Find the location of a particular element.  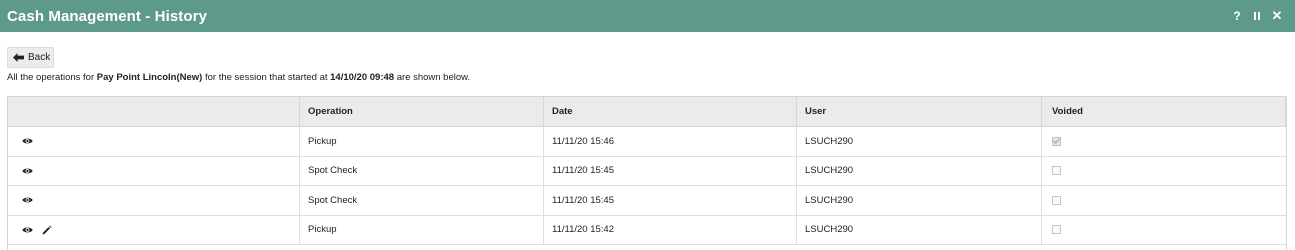

table-header-row: Operation Date User Voided is located at coordinates (647, 112).